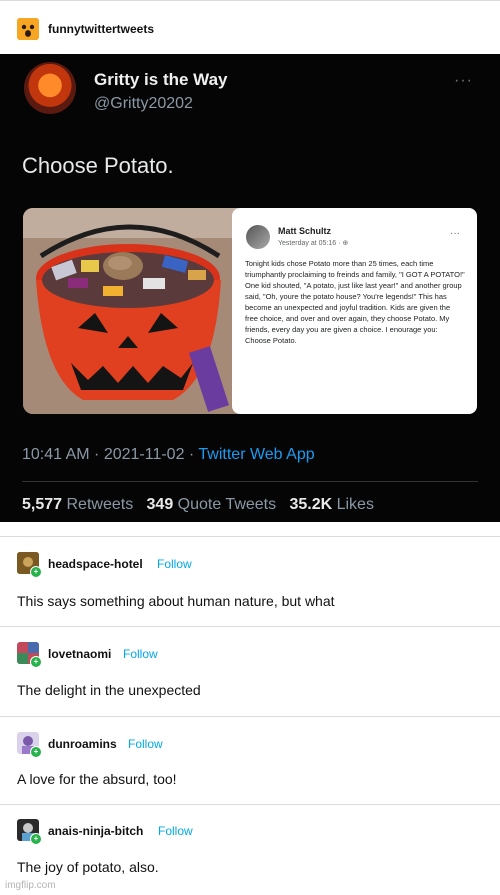  Describe the element at coordinates (250, 481) in the screenshot. I see `tweet-divider` at that location.